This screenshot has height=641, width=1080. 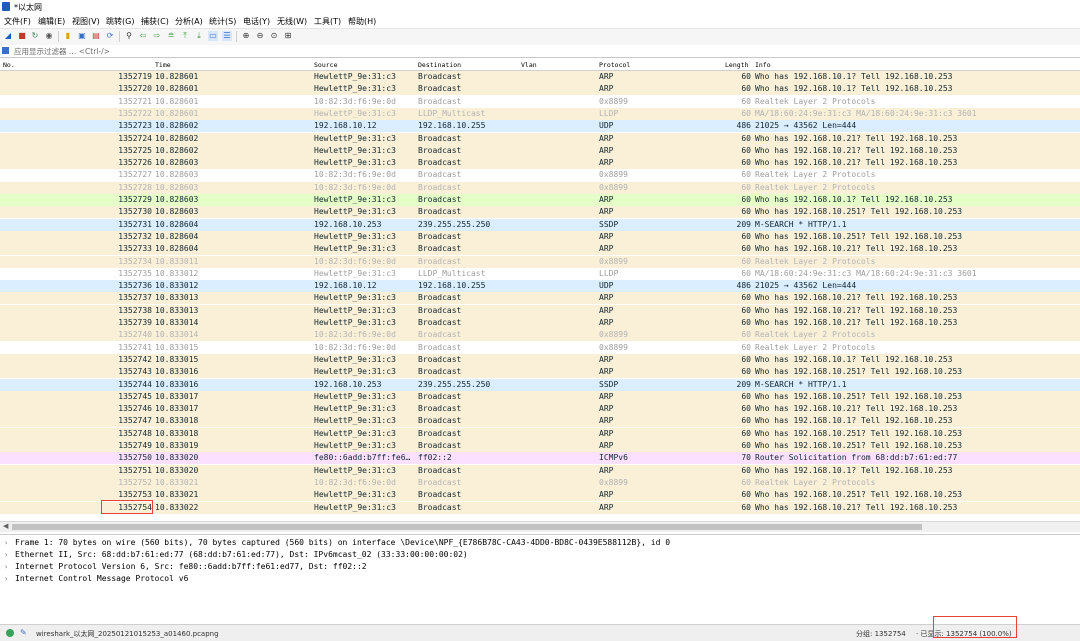 What do you see at coordinates (288, 36) in the screenshot?
I see `resize-columns-icon: ⊞` at bounding box center [288, 36].